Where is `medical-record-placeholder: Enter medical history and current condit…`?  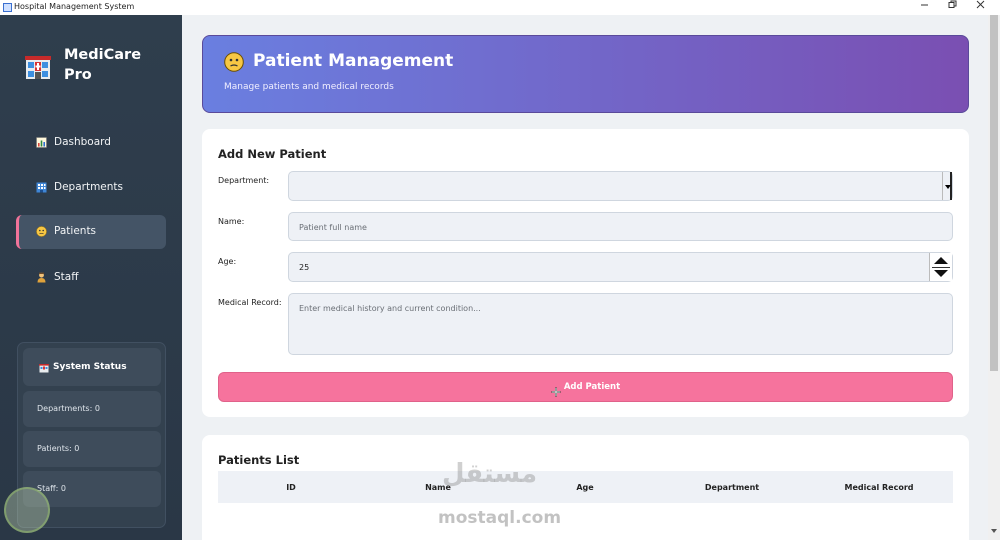
medical-record-placeholder: Enter medical history and current condit… is located at coordinates (390, 308).